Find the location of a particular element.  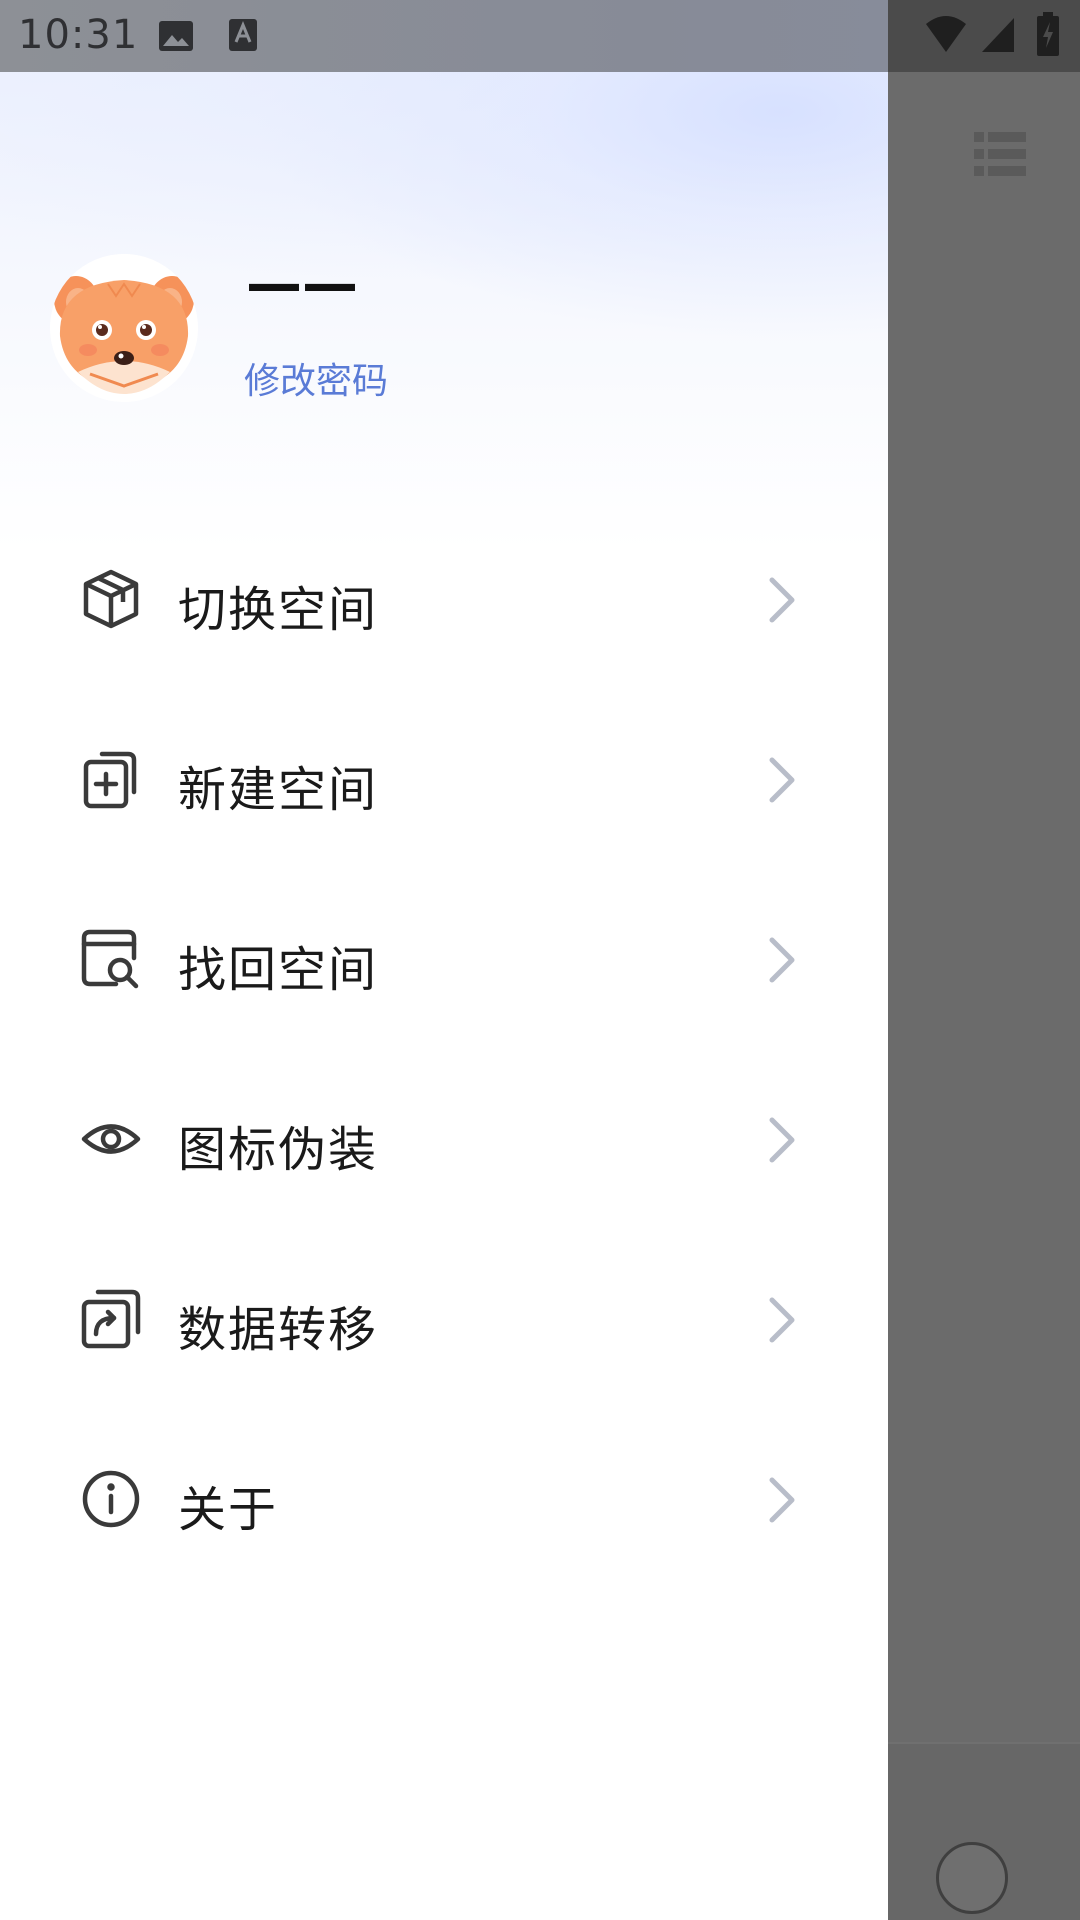

menu-item-icon-disguise: 图标伪装 is located at coordinates (444, 1140).